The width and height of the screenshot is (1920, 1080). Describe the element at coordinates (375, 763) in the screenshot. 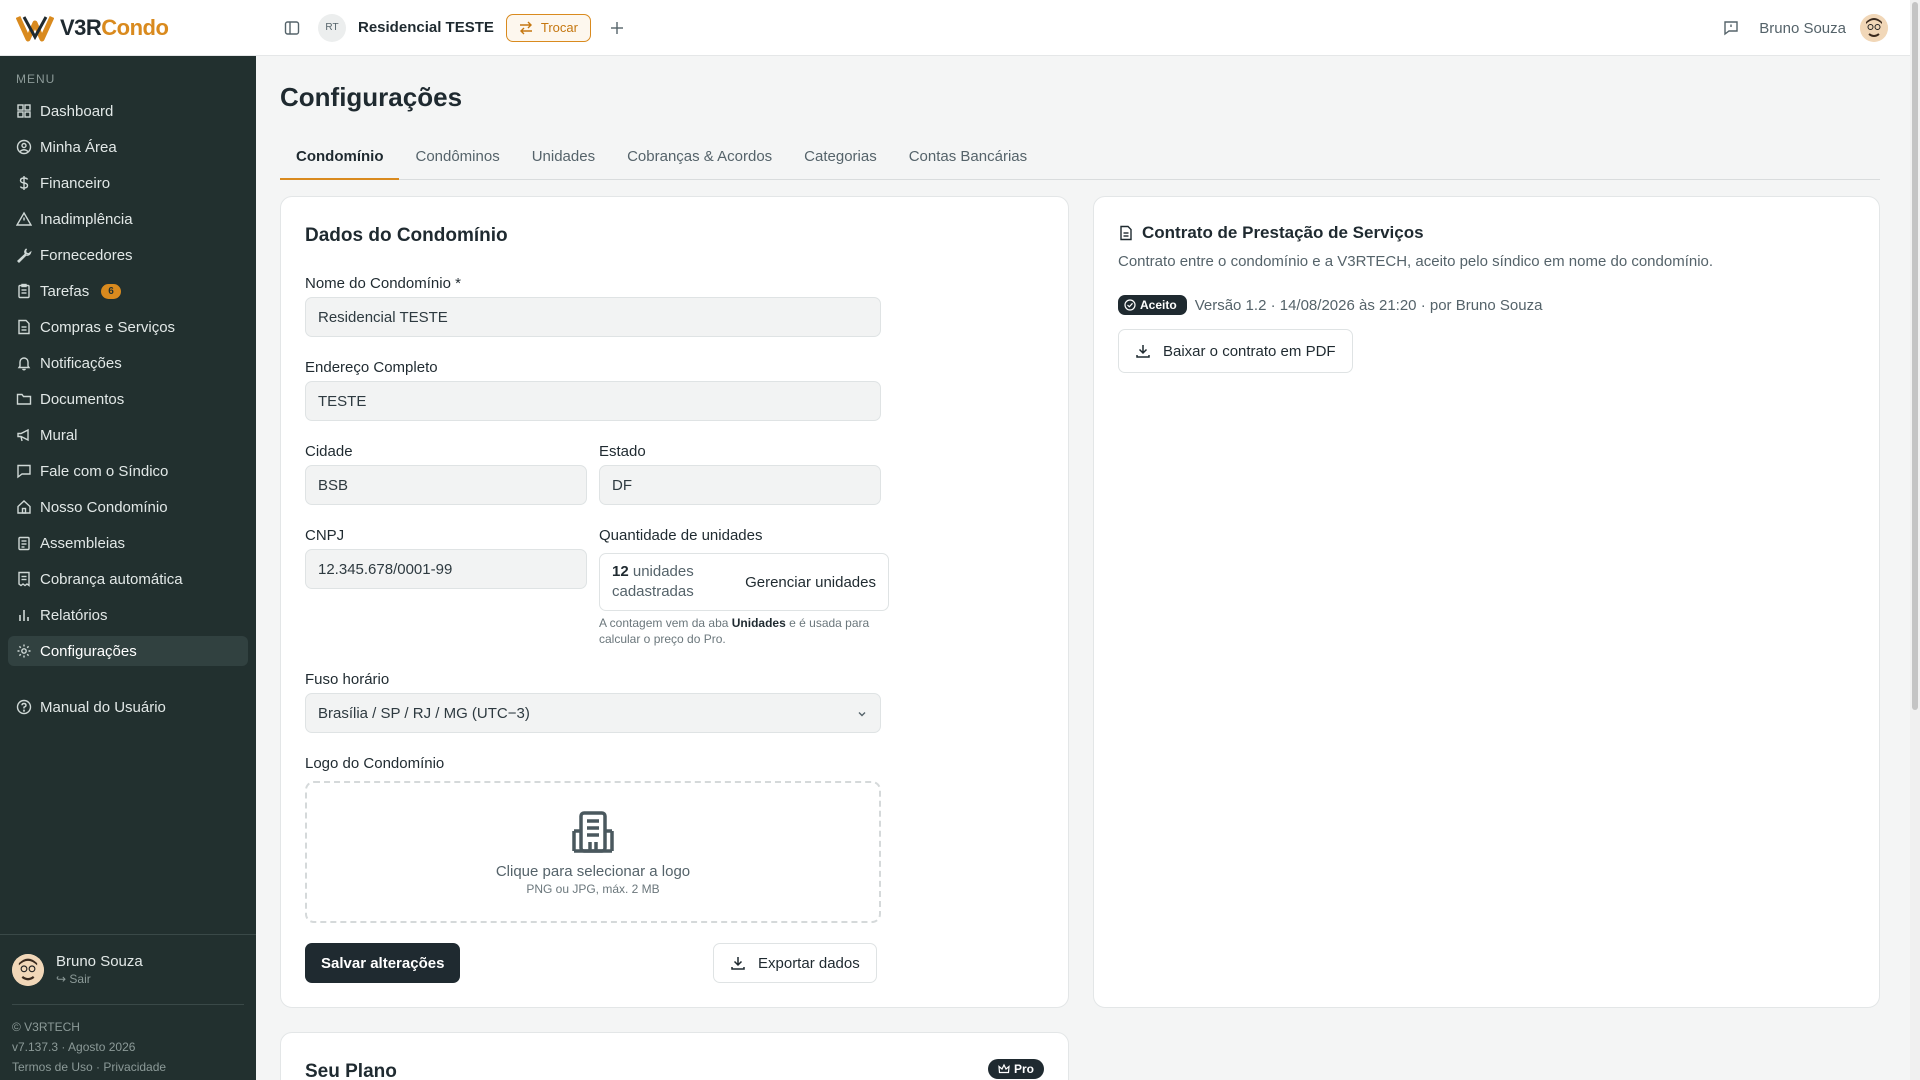

I see `logo-label: Logo do Condomínio` at that location.